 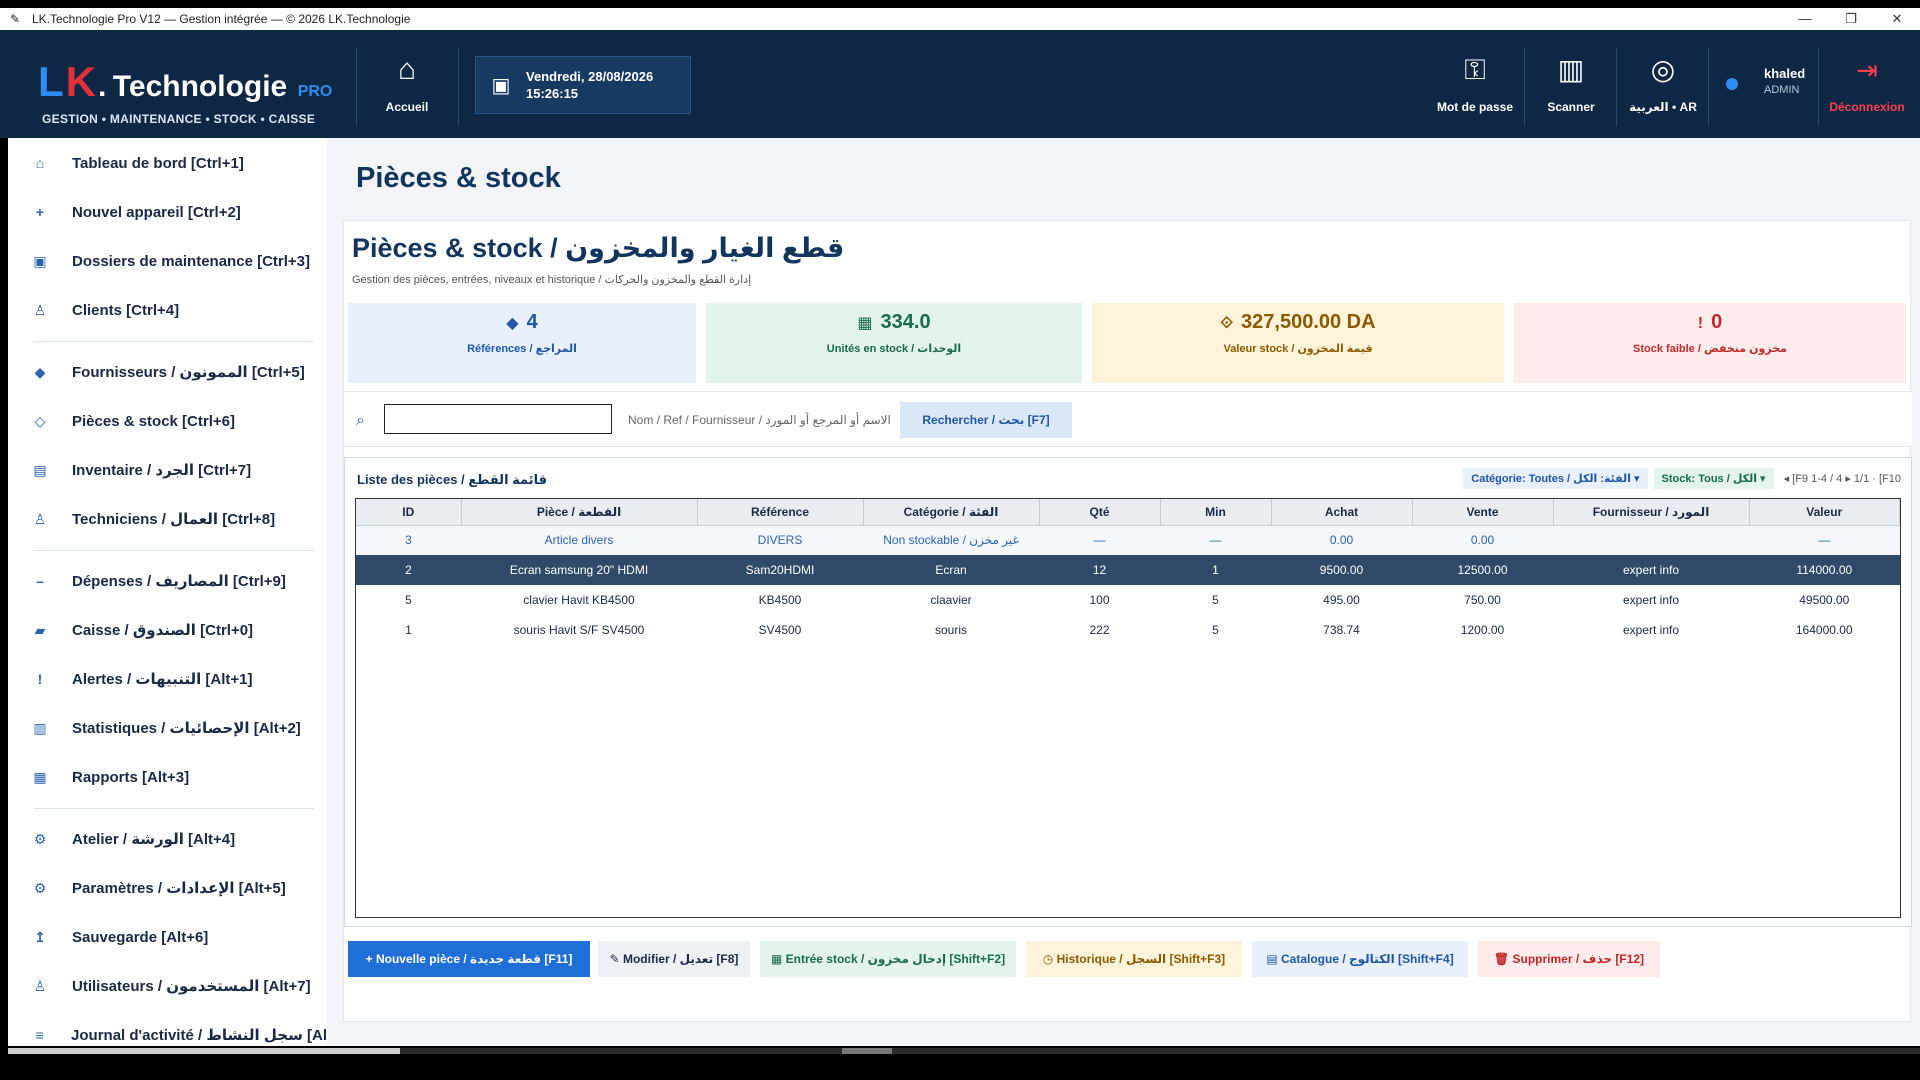 What do you see at coordinates (522, 343) in the screenshot?
I see `stat-references: ◆ 4 Références / المراجع` at bounding box center [522, 343].